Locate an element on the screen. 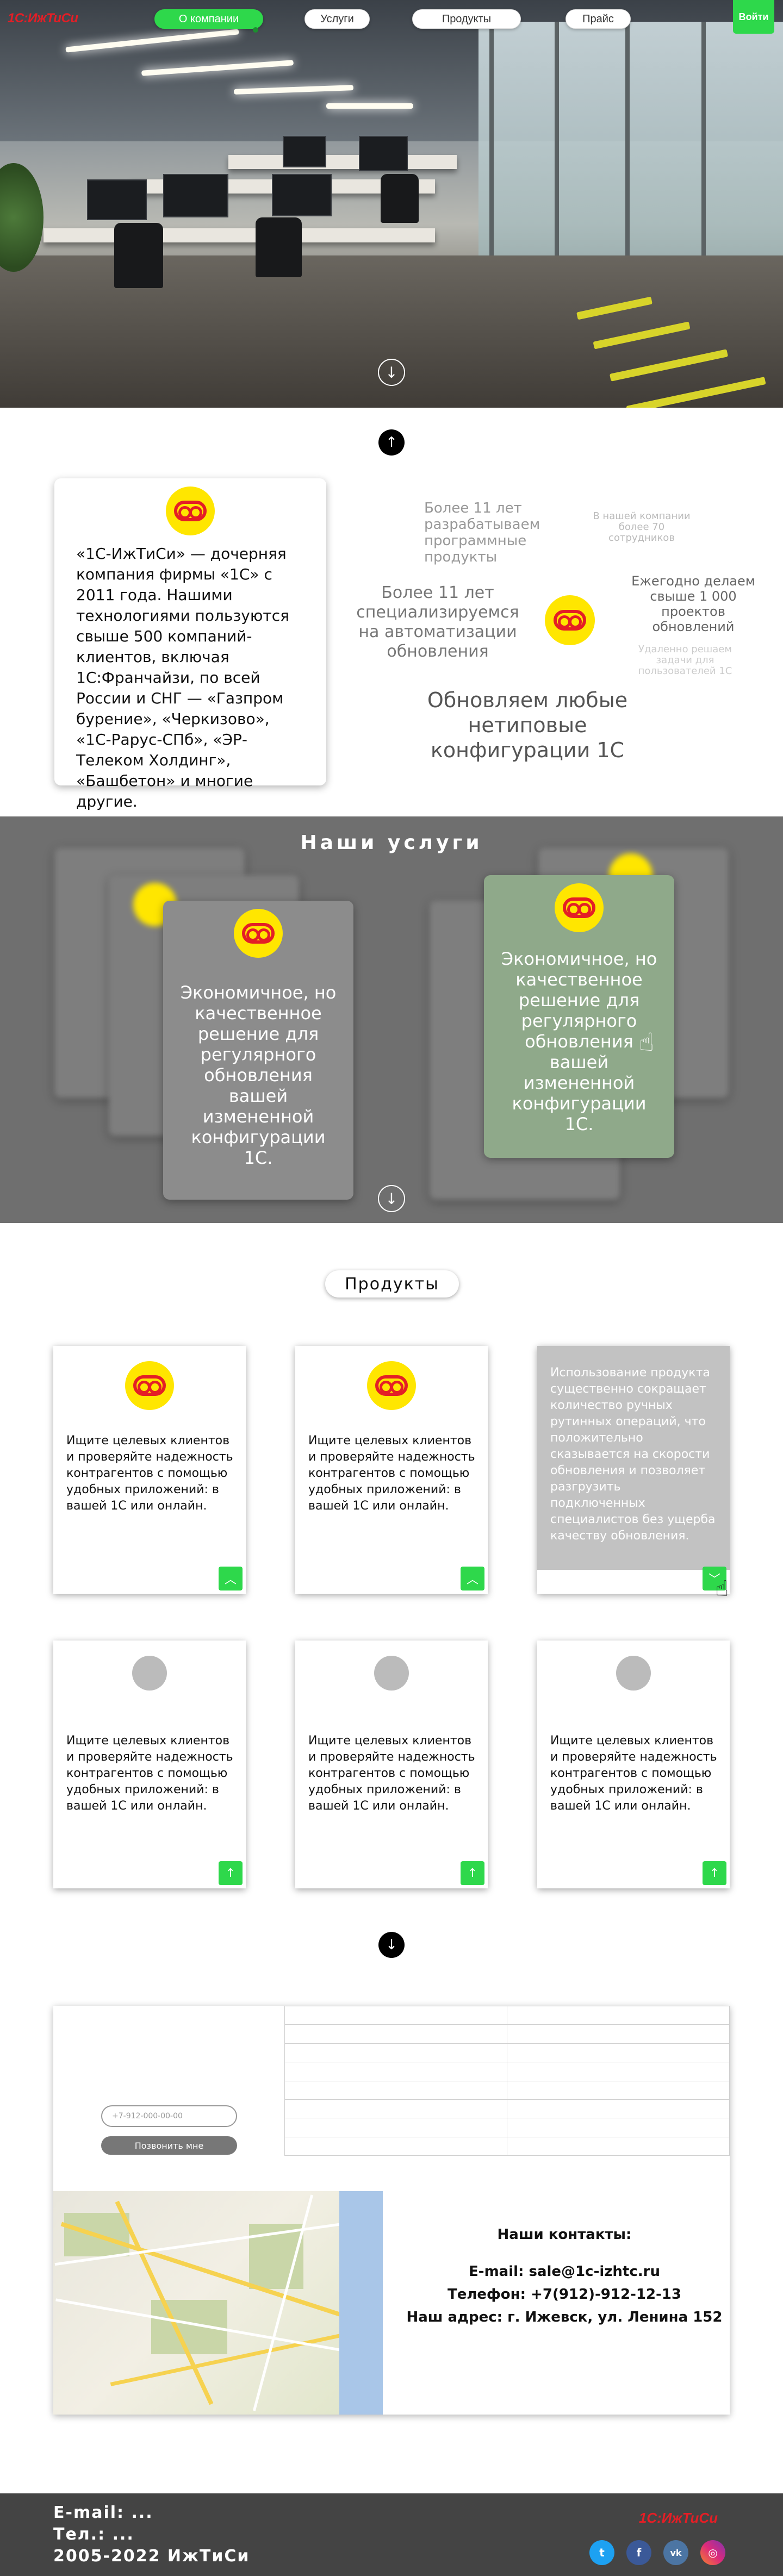 The height and width of the screenshot is (2576, 783). products-down-button: ↓ is located at coordinates (391, 1945).